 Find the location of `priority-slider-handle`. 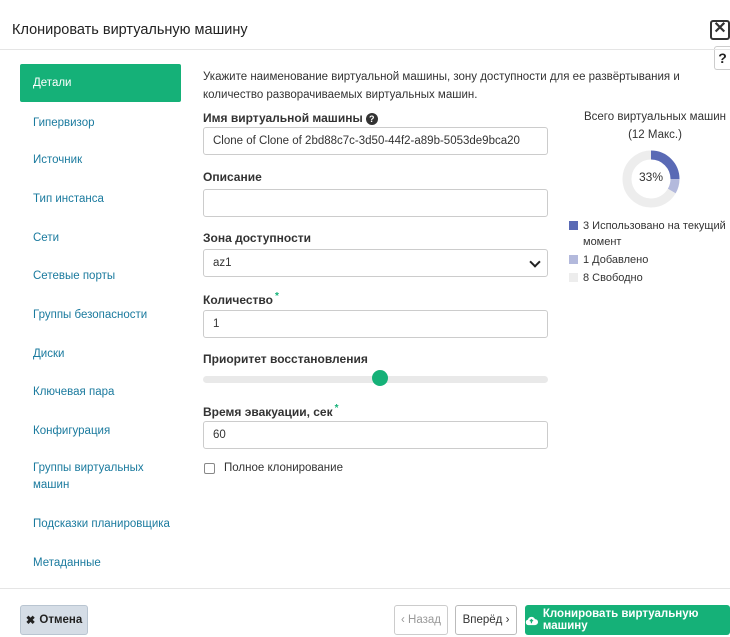

priority-slider-handle is located at coordinates (379, 378).